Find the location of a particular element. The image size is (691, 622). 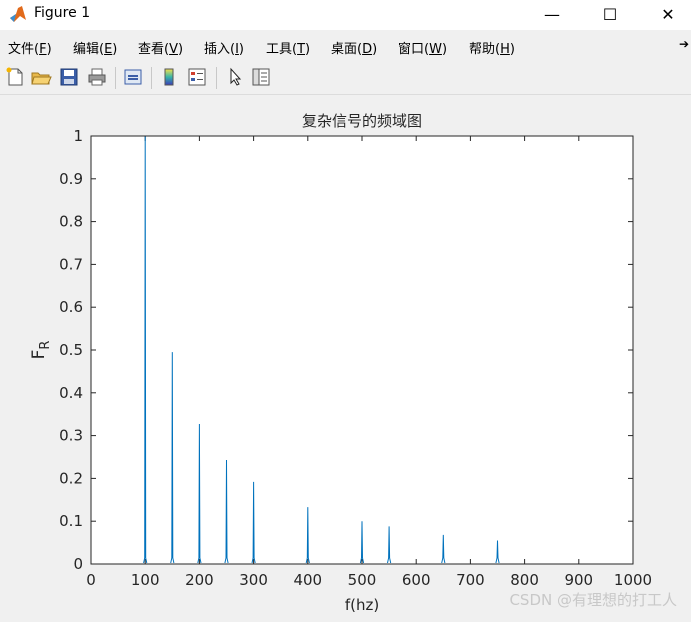

x-tick-label: 700 is located at coordinates (470, 580).